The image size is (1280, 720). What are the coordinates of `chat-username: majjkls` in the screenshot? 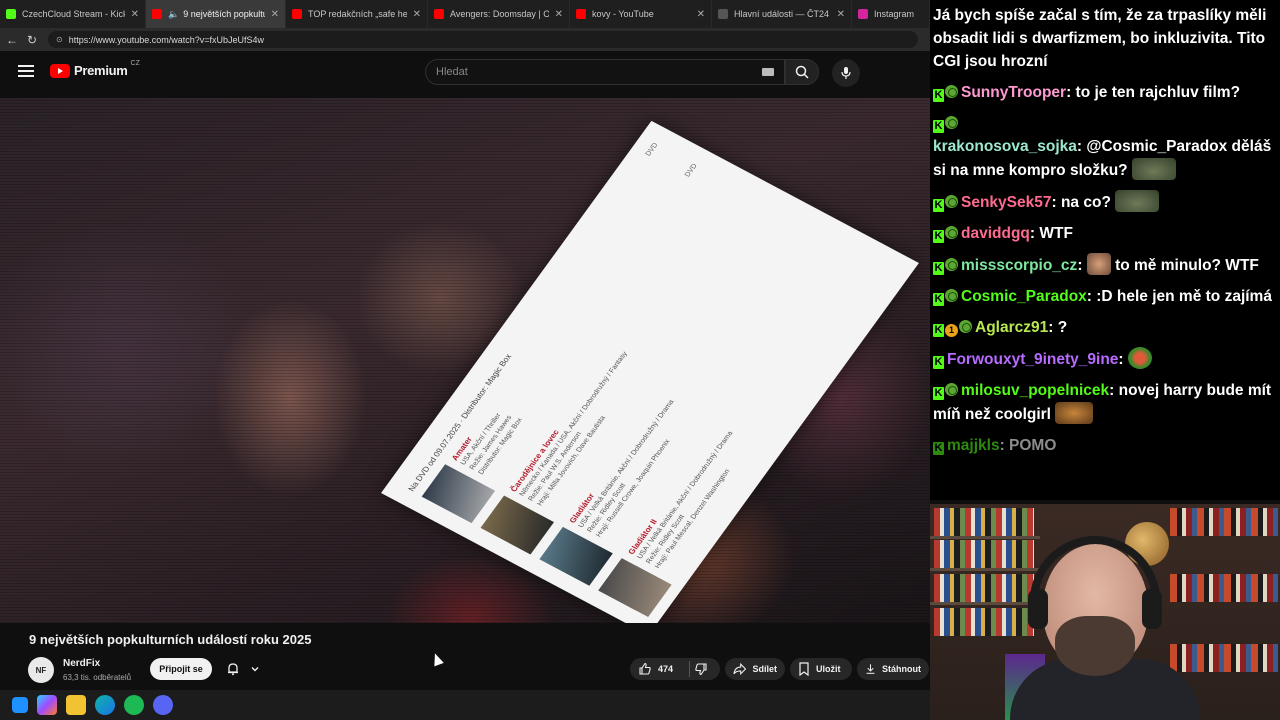 It's located at (973, 445).